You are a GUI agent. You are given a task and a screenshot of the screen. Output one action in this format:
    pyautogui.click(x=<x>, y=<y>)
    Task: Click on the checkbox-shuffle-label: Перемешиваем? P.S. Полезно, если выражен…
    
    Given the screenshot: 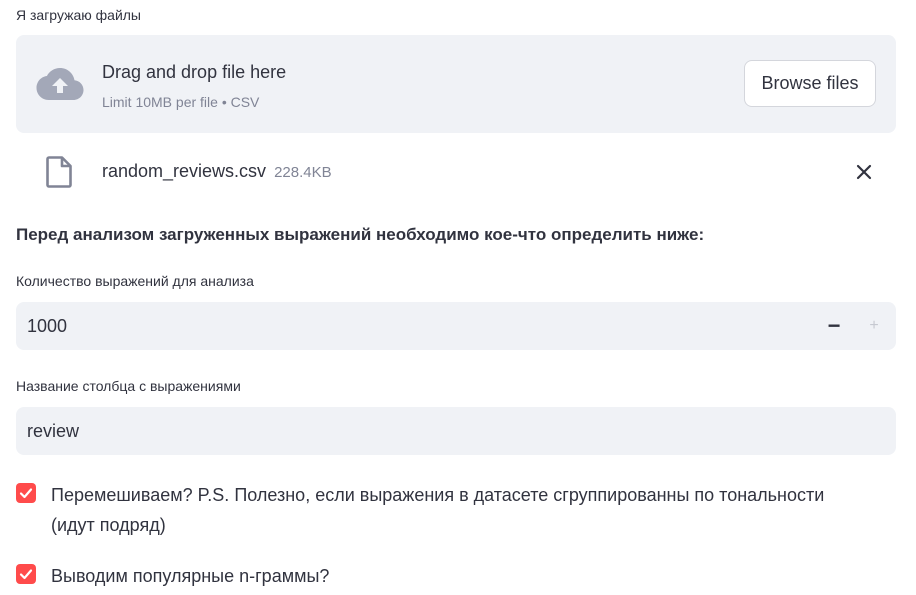 What is the action you would take?
    pyautogui.click(x=438, y=510)
    